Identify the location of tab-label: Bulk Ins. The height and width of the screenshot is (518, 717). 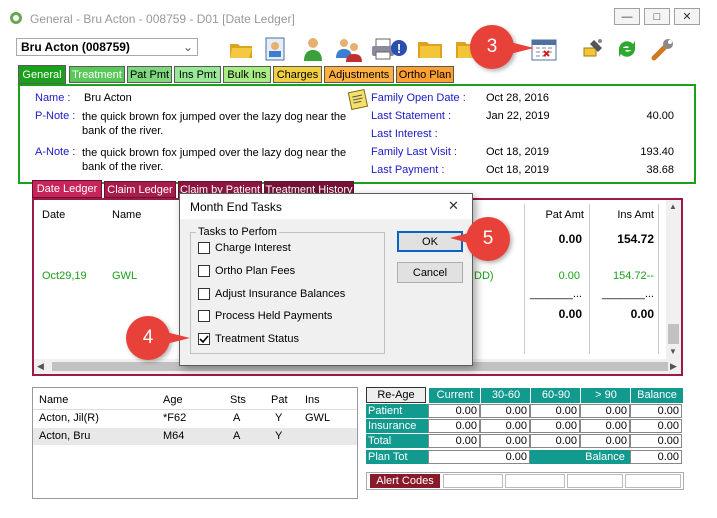
(247, 74).